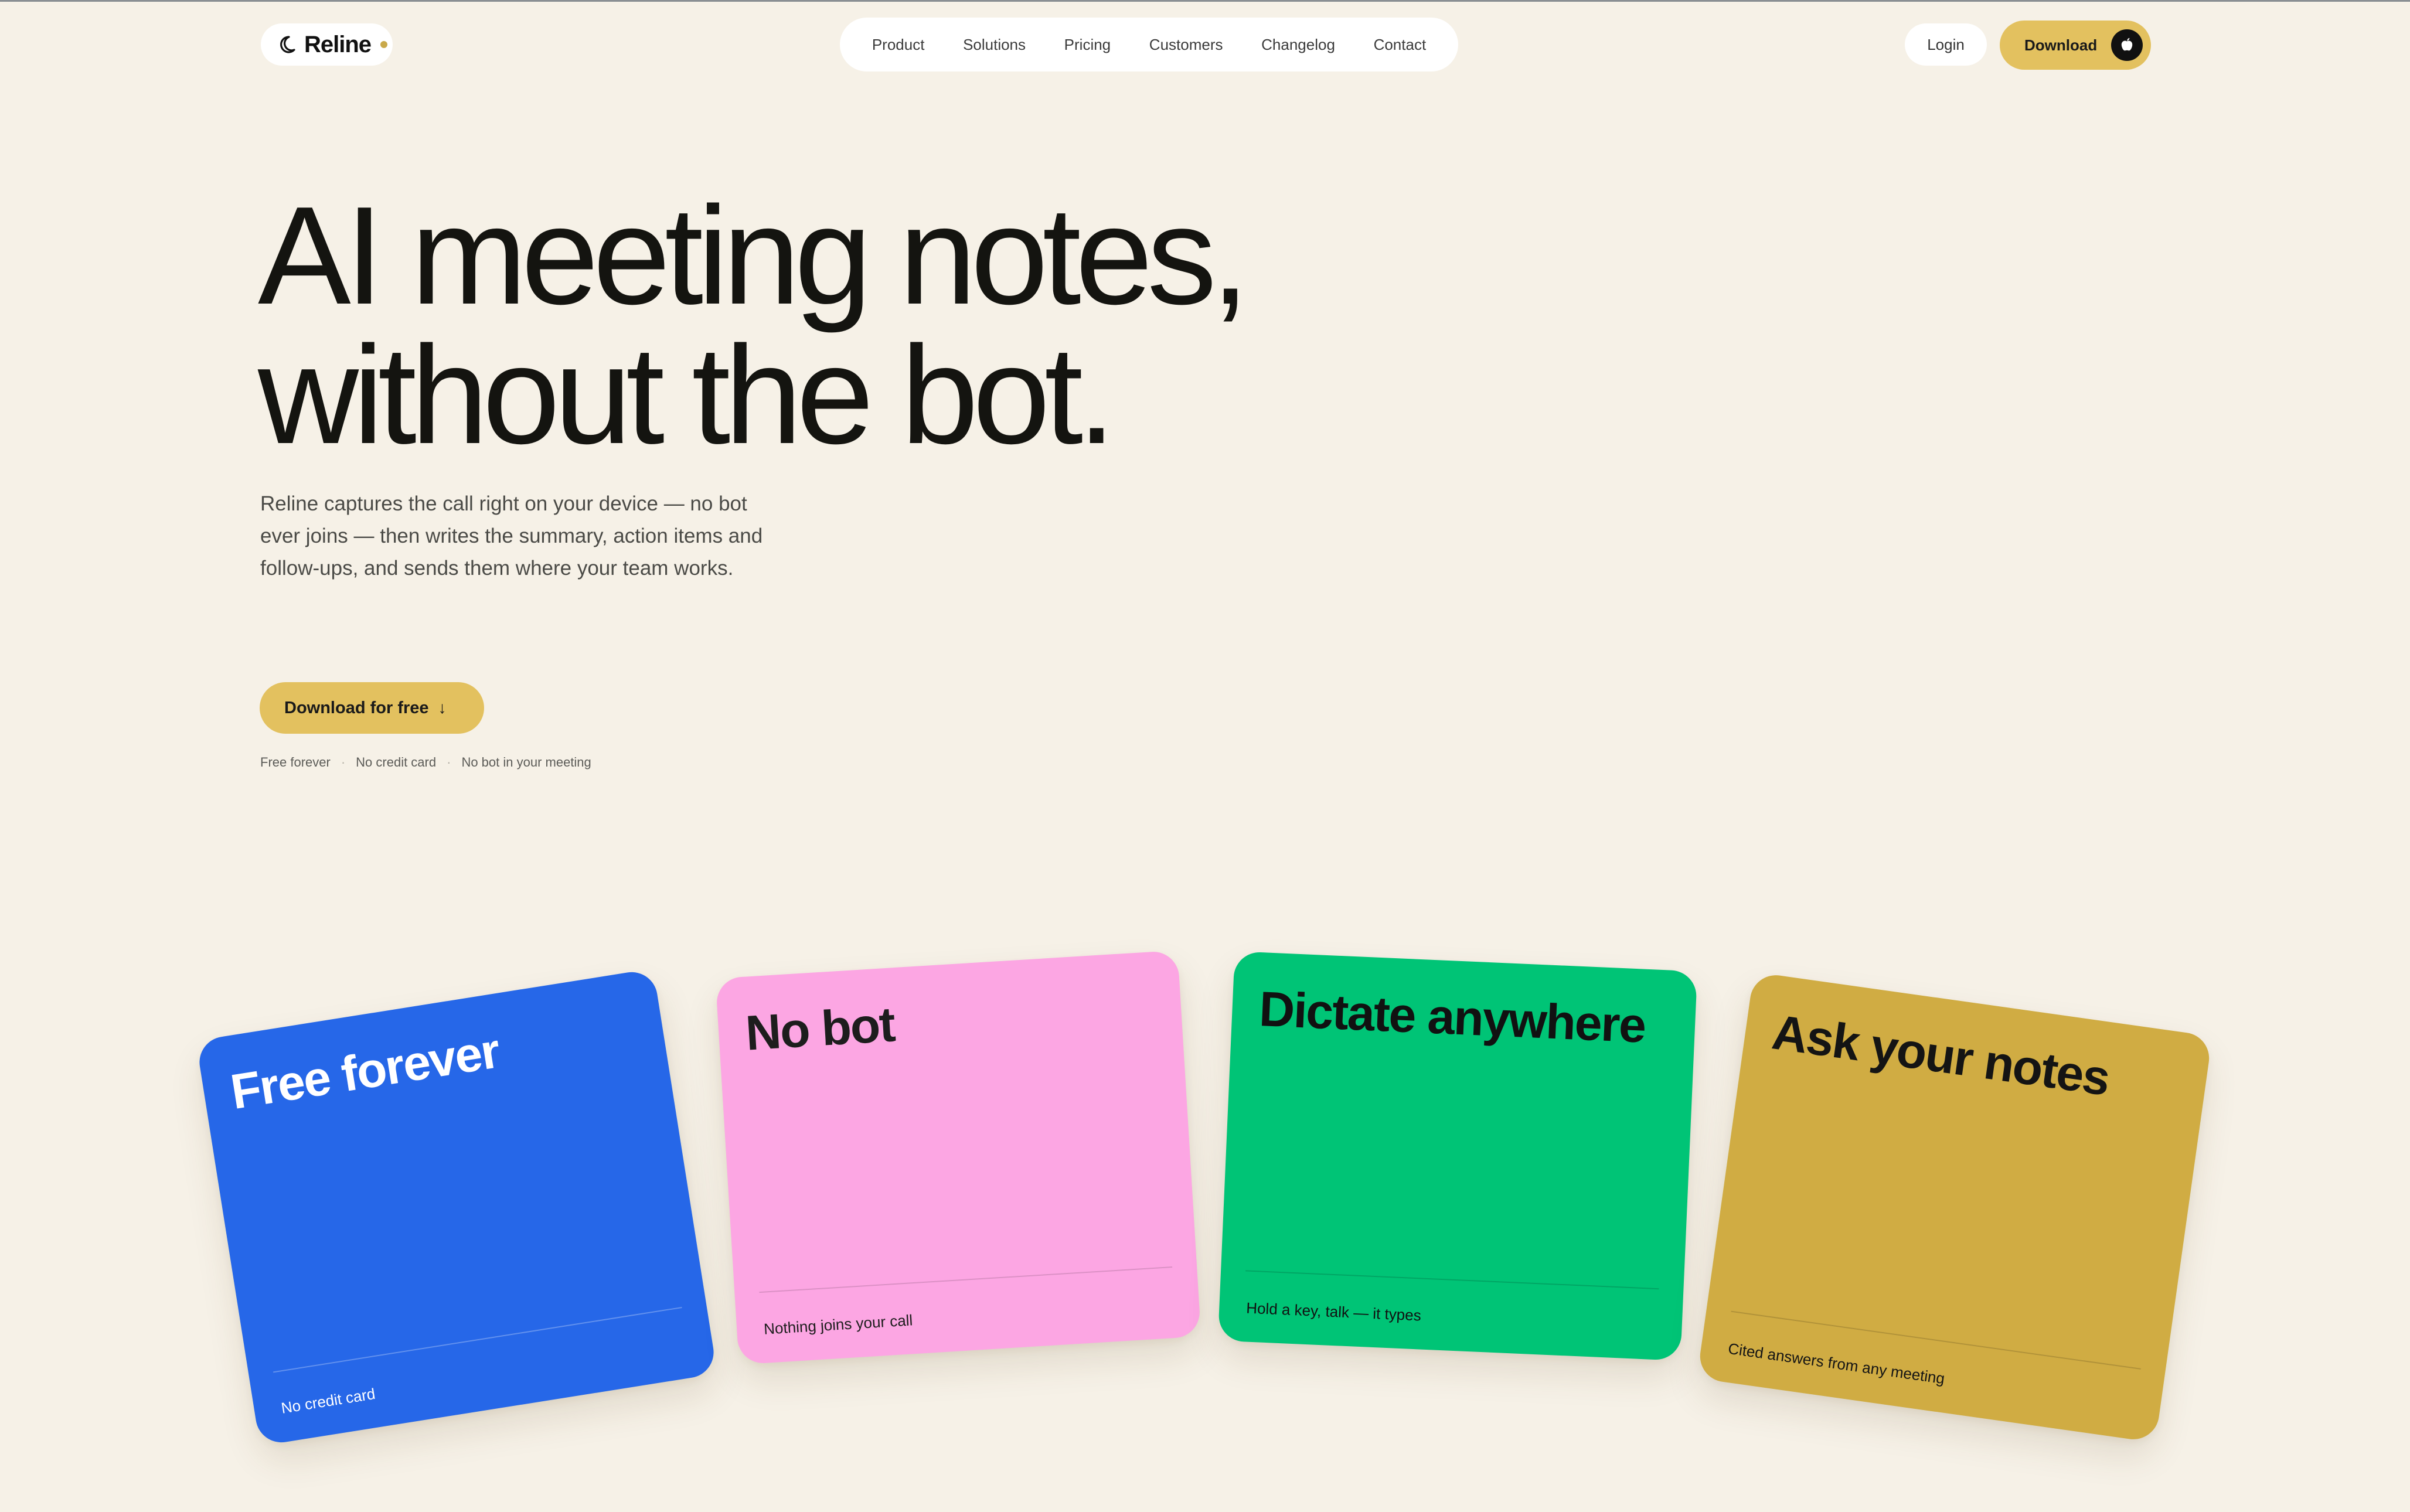  I want to click on card-footer: No credit card, so click(328, 1401).